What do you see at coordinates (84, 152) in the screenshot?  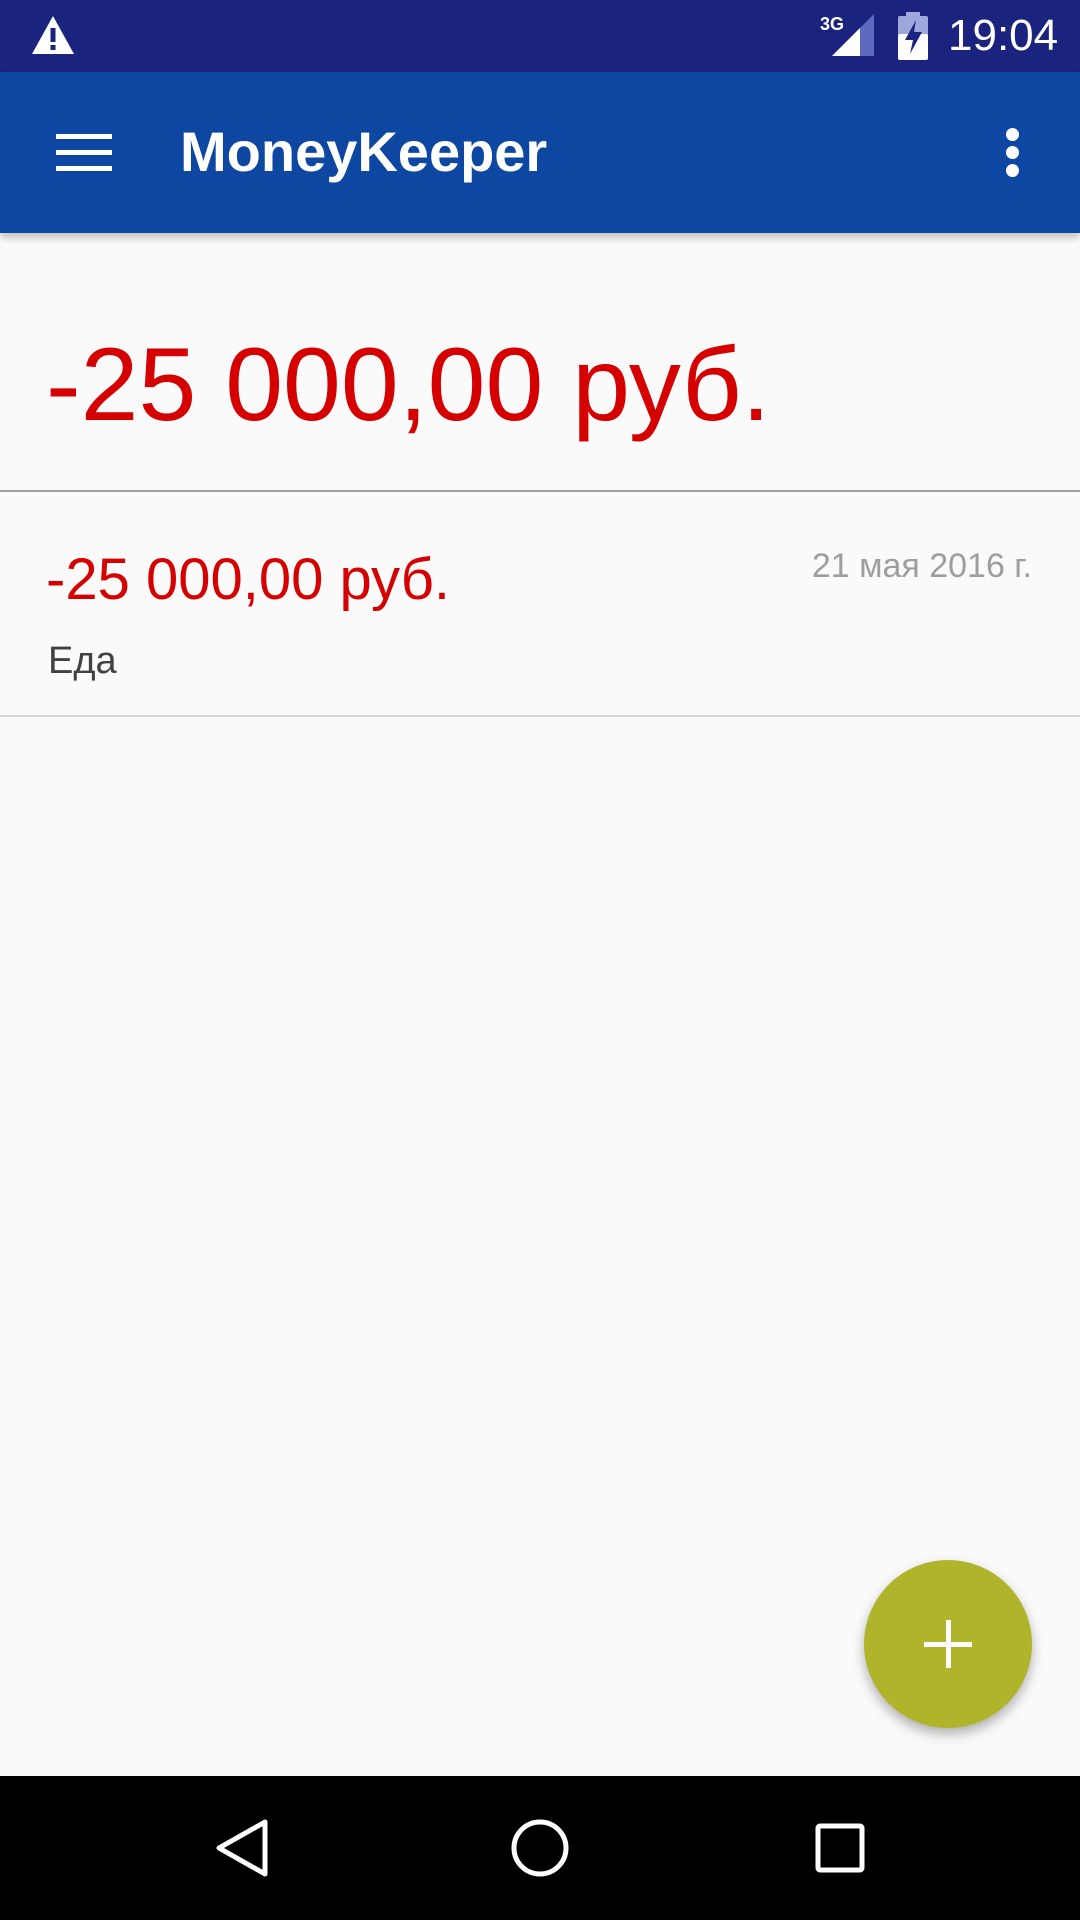 I see `navigation-menu-button` at bounding box center [84, 152].